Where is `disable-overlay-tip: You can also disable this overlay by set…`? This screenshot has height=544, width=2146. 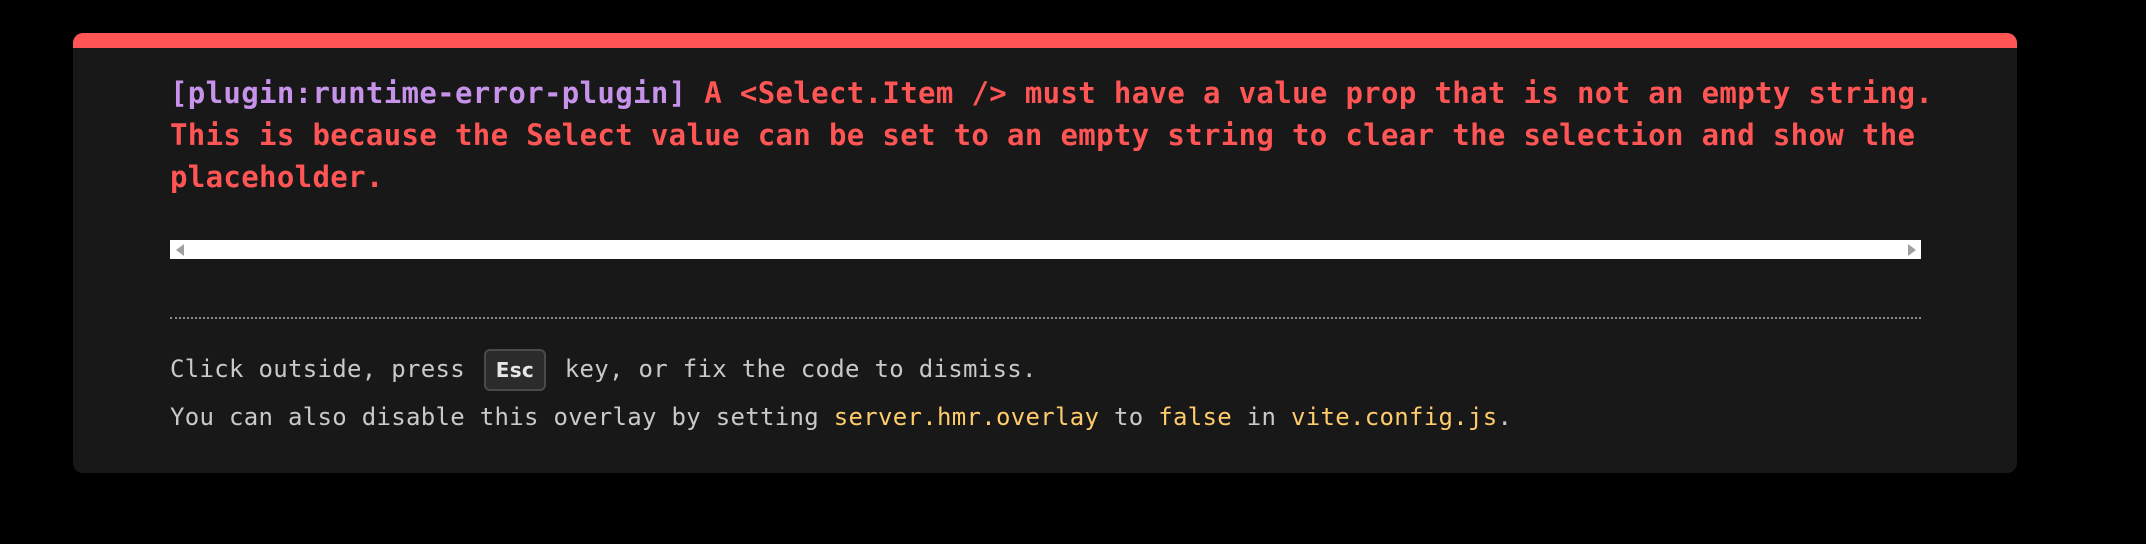 disable-overlay-tip: You can also disable this overlay by set… is located at coordinates (1055, 417).